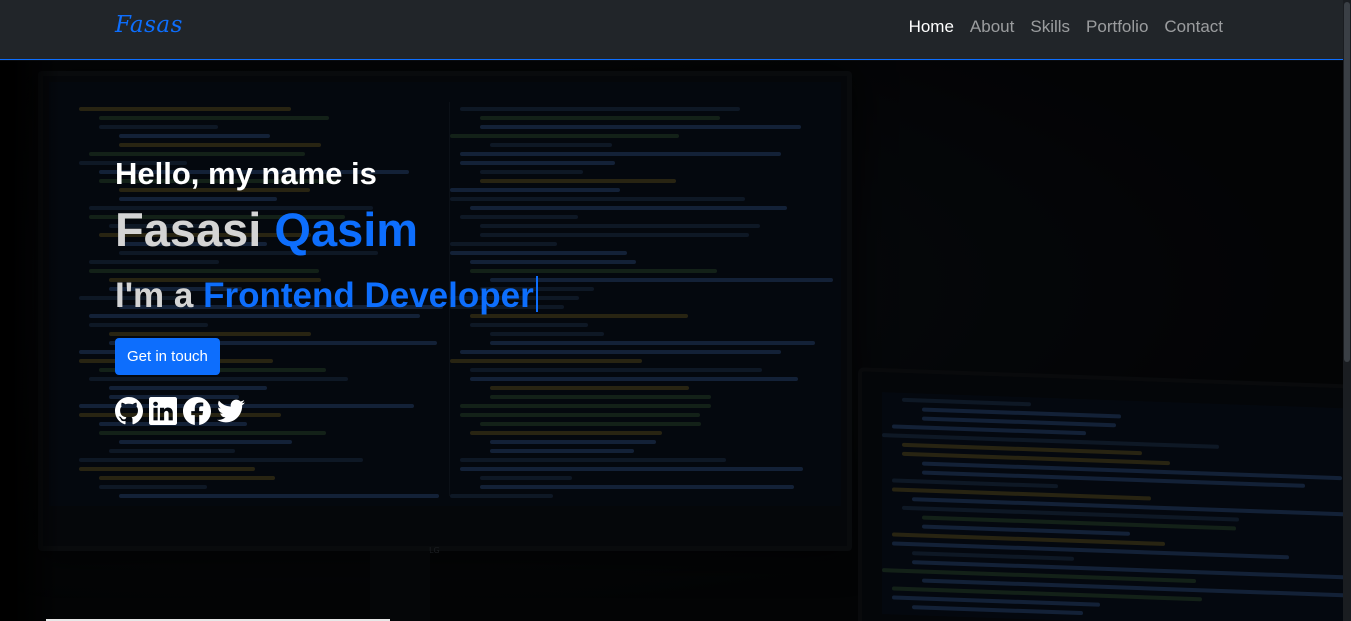 The width and height of the screenshot is (1351, 621). Describe the element at coordinates (931, 27) in the screenshot. I see `nav-link-home: Home` at that location.